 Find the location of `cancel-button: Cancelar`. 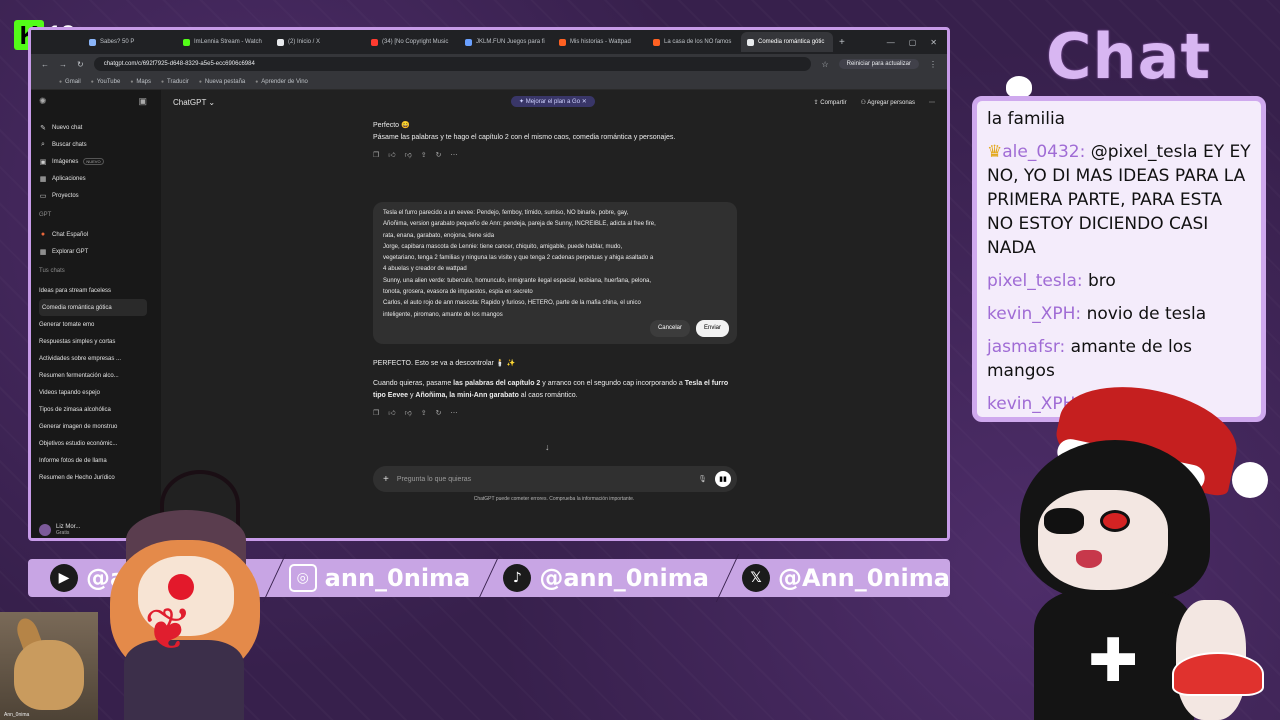

cancel-button: Cancelar is located at coordinates (669, 328).